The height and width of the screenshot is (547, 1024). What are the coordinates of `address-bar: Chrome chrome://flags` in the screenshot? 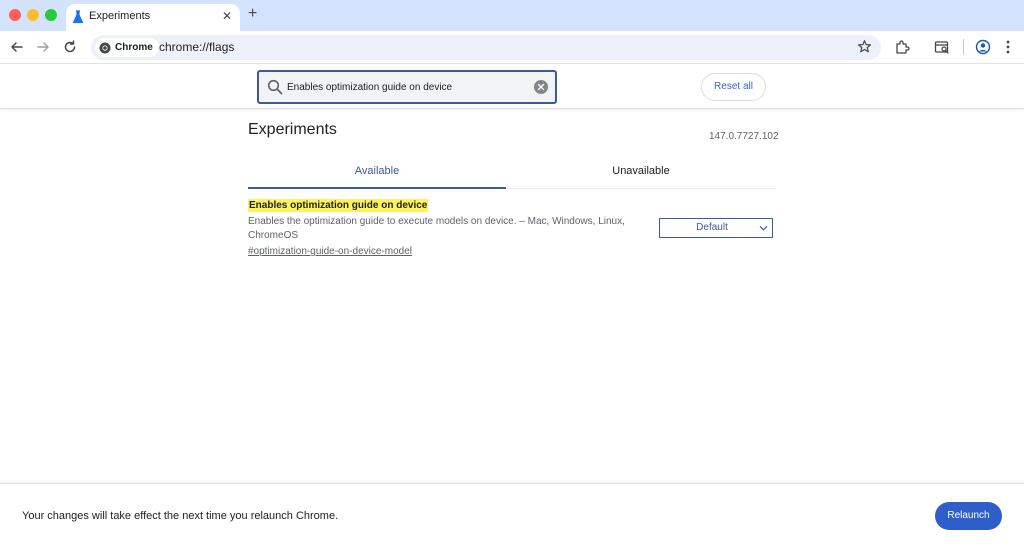 It's located at (486, 47).